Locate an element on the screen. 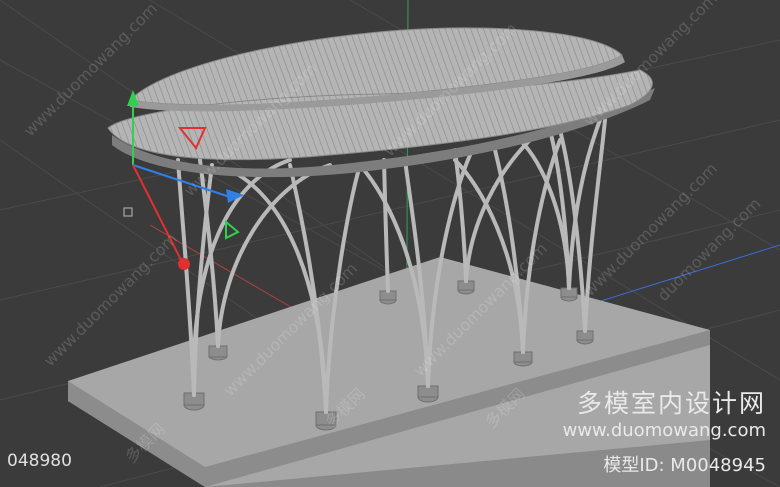 This screenshot has width=780, height=487. brand-name: 多模室内设计网 is located at coordinates (671, 403).